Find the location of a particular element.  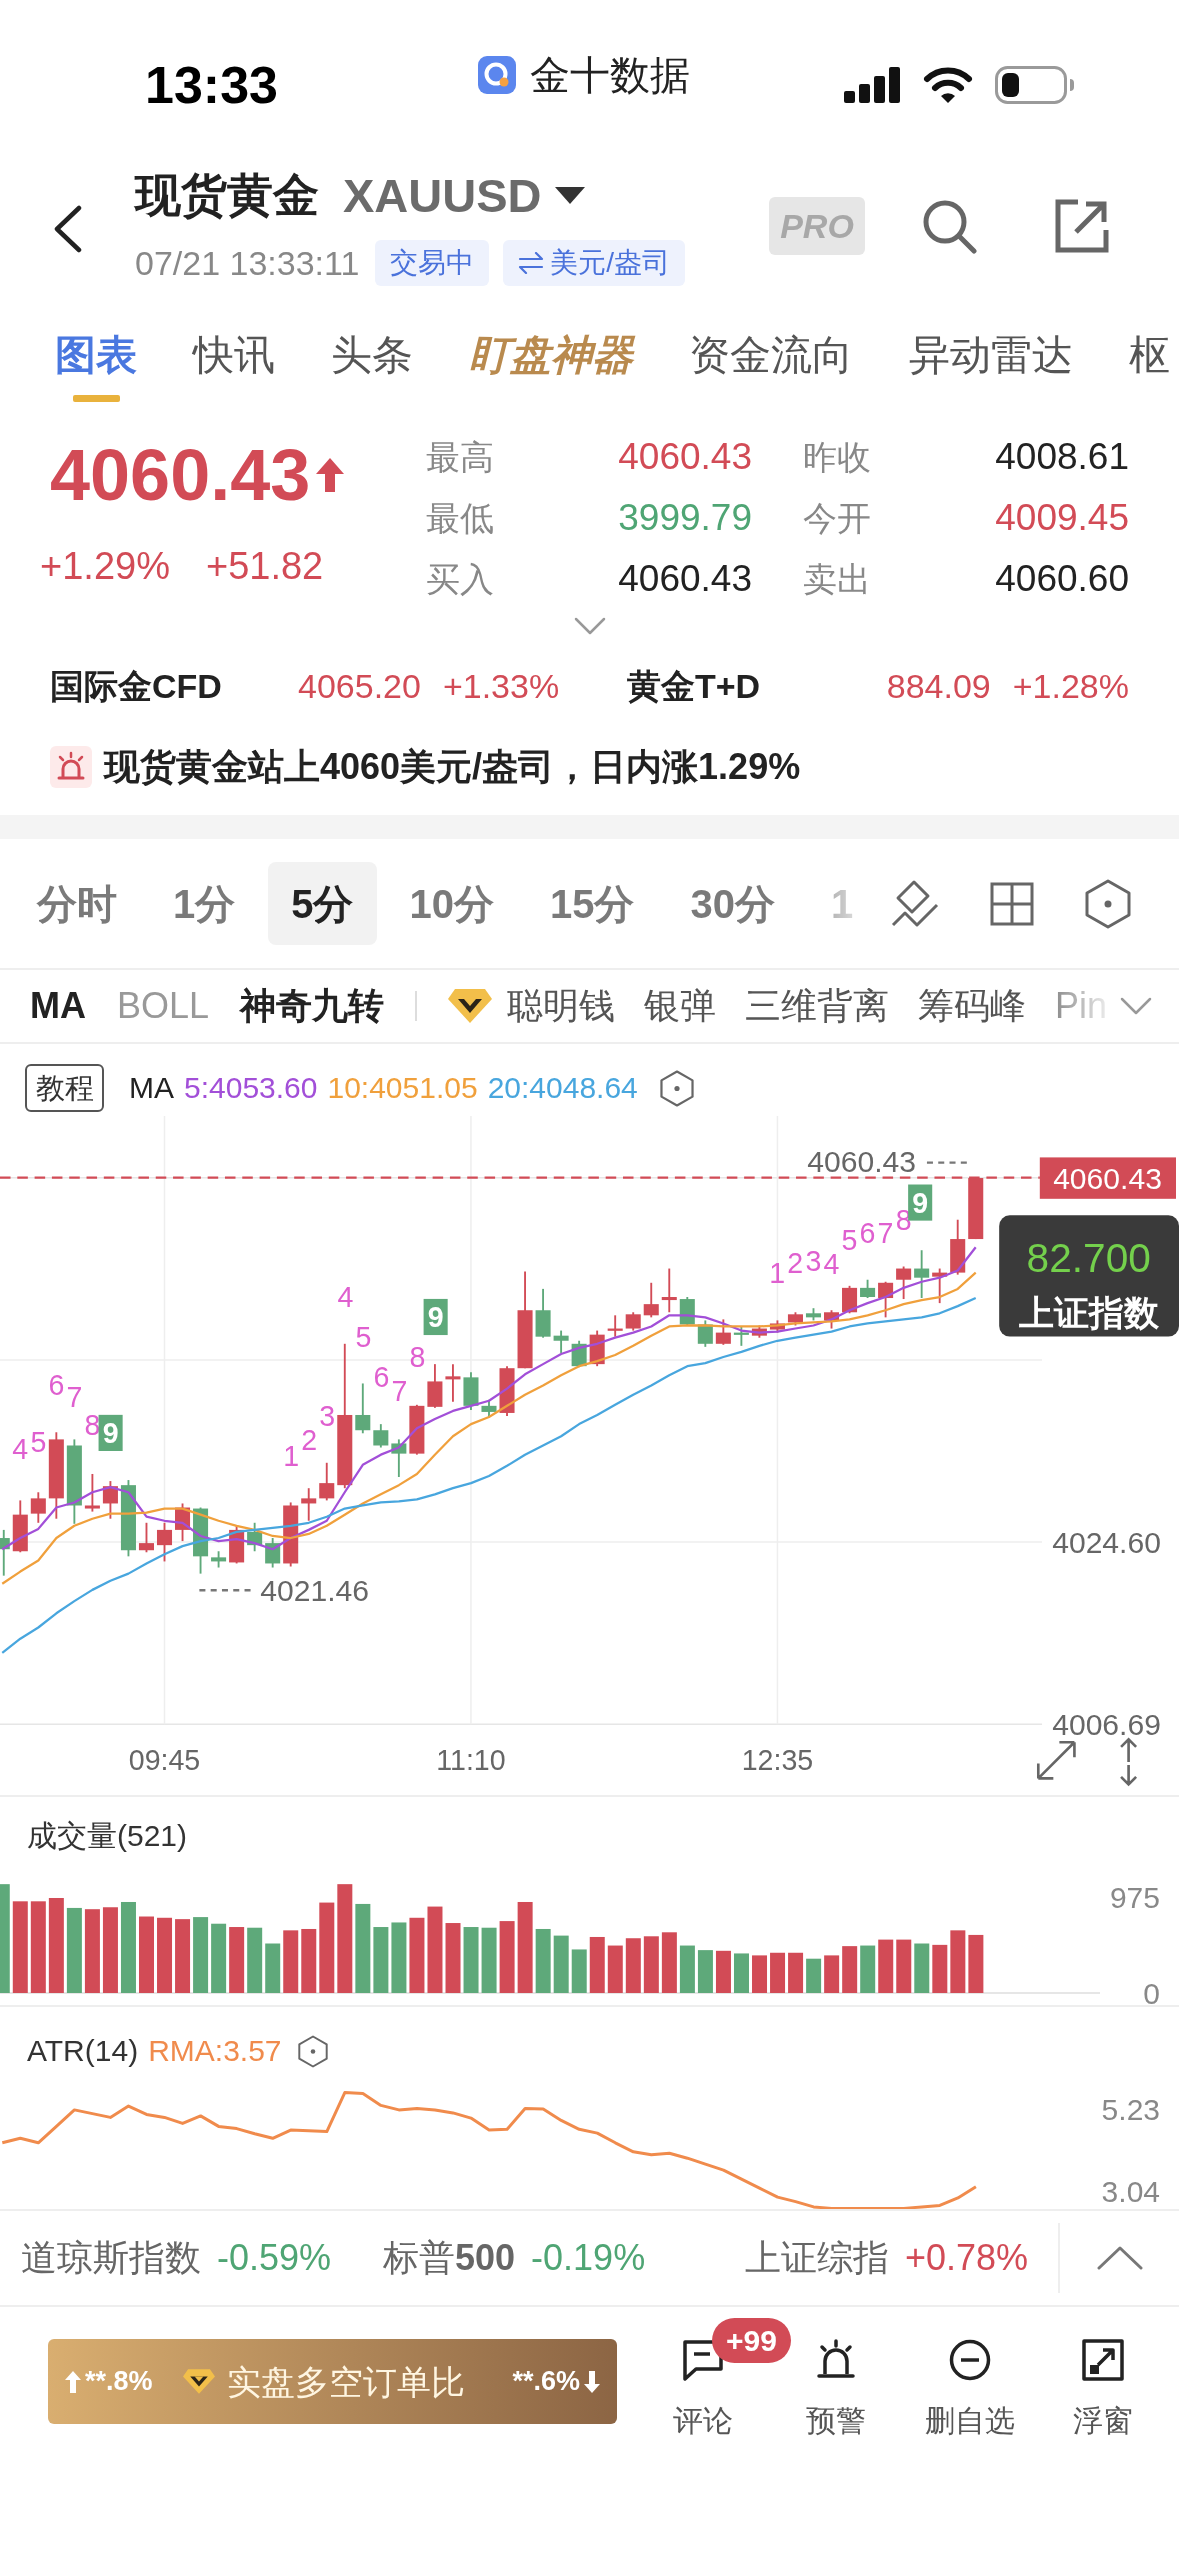

tutorial-button: 教程 is located at coordinates (64, 1088).